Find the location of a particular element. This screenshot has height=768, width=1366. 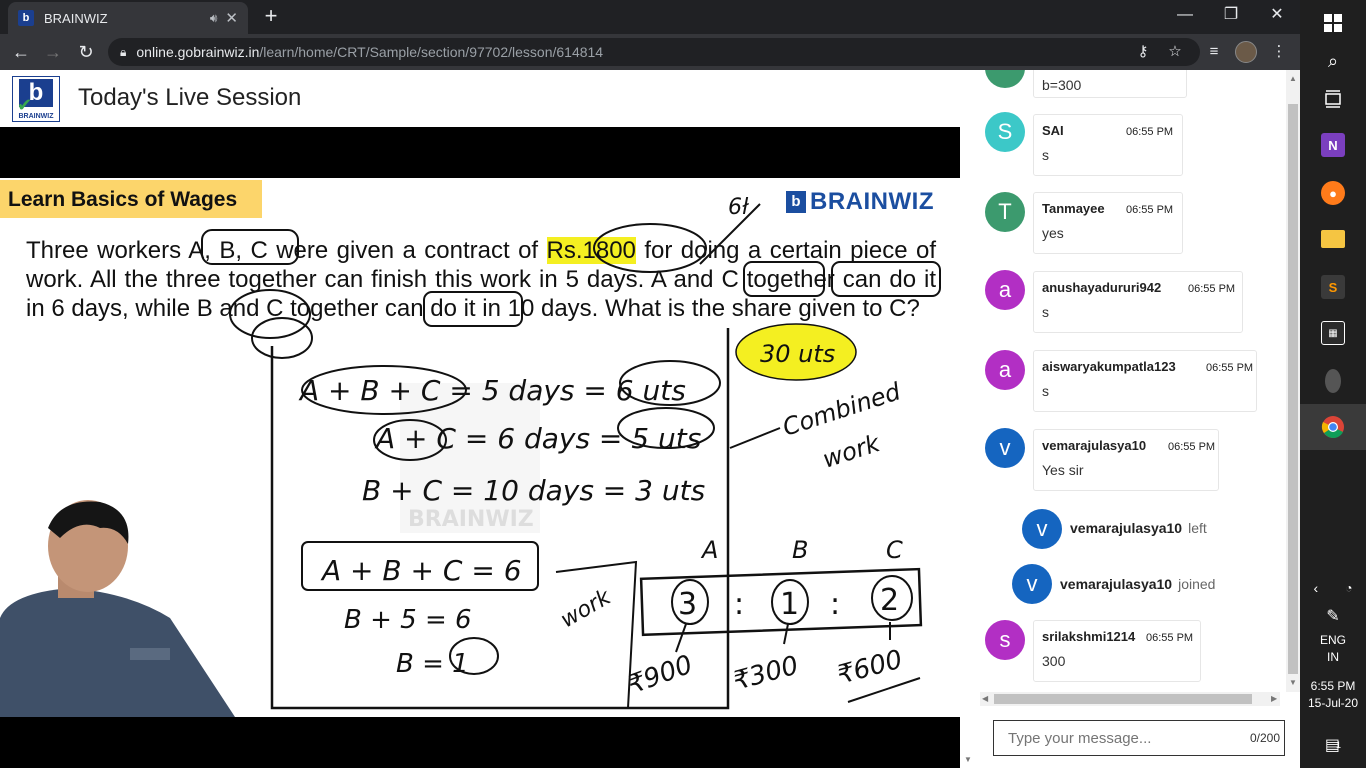

message-text: 300 is located at coordinates (1054, 661).